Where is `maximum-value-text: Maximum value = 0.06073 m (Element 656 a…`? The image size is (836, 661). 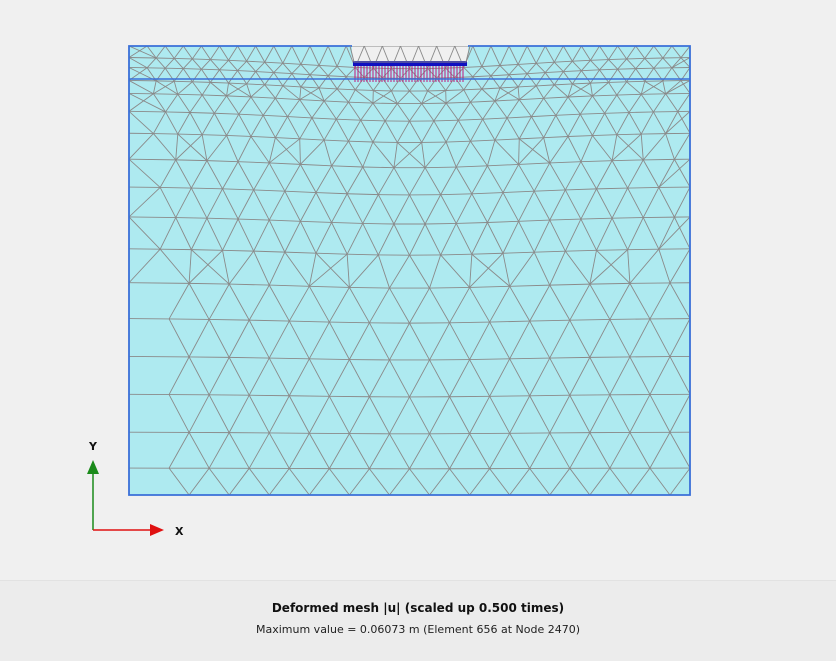 maximum-value-text: Maximum value = 0.06073 m (Element 656 a… is located at coordinates (418, 629).